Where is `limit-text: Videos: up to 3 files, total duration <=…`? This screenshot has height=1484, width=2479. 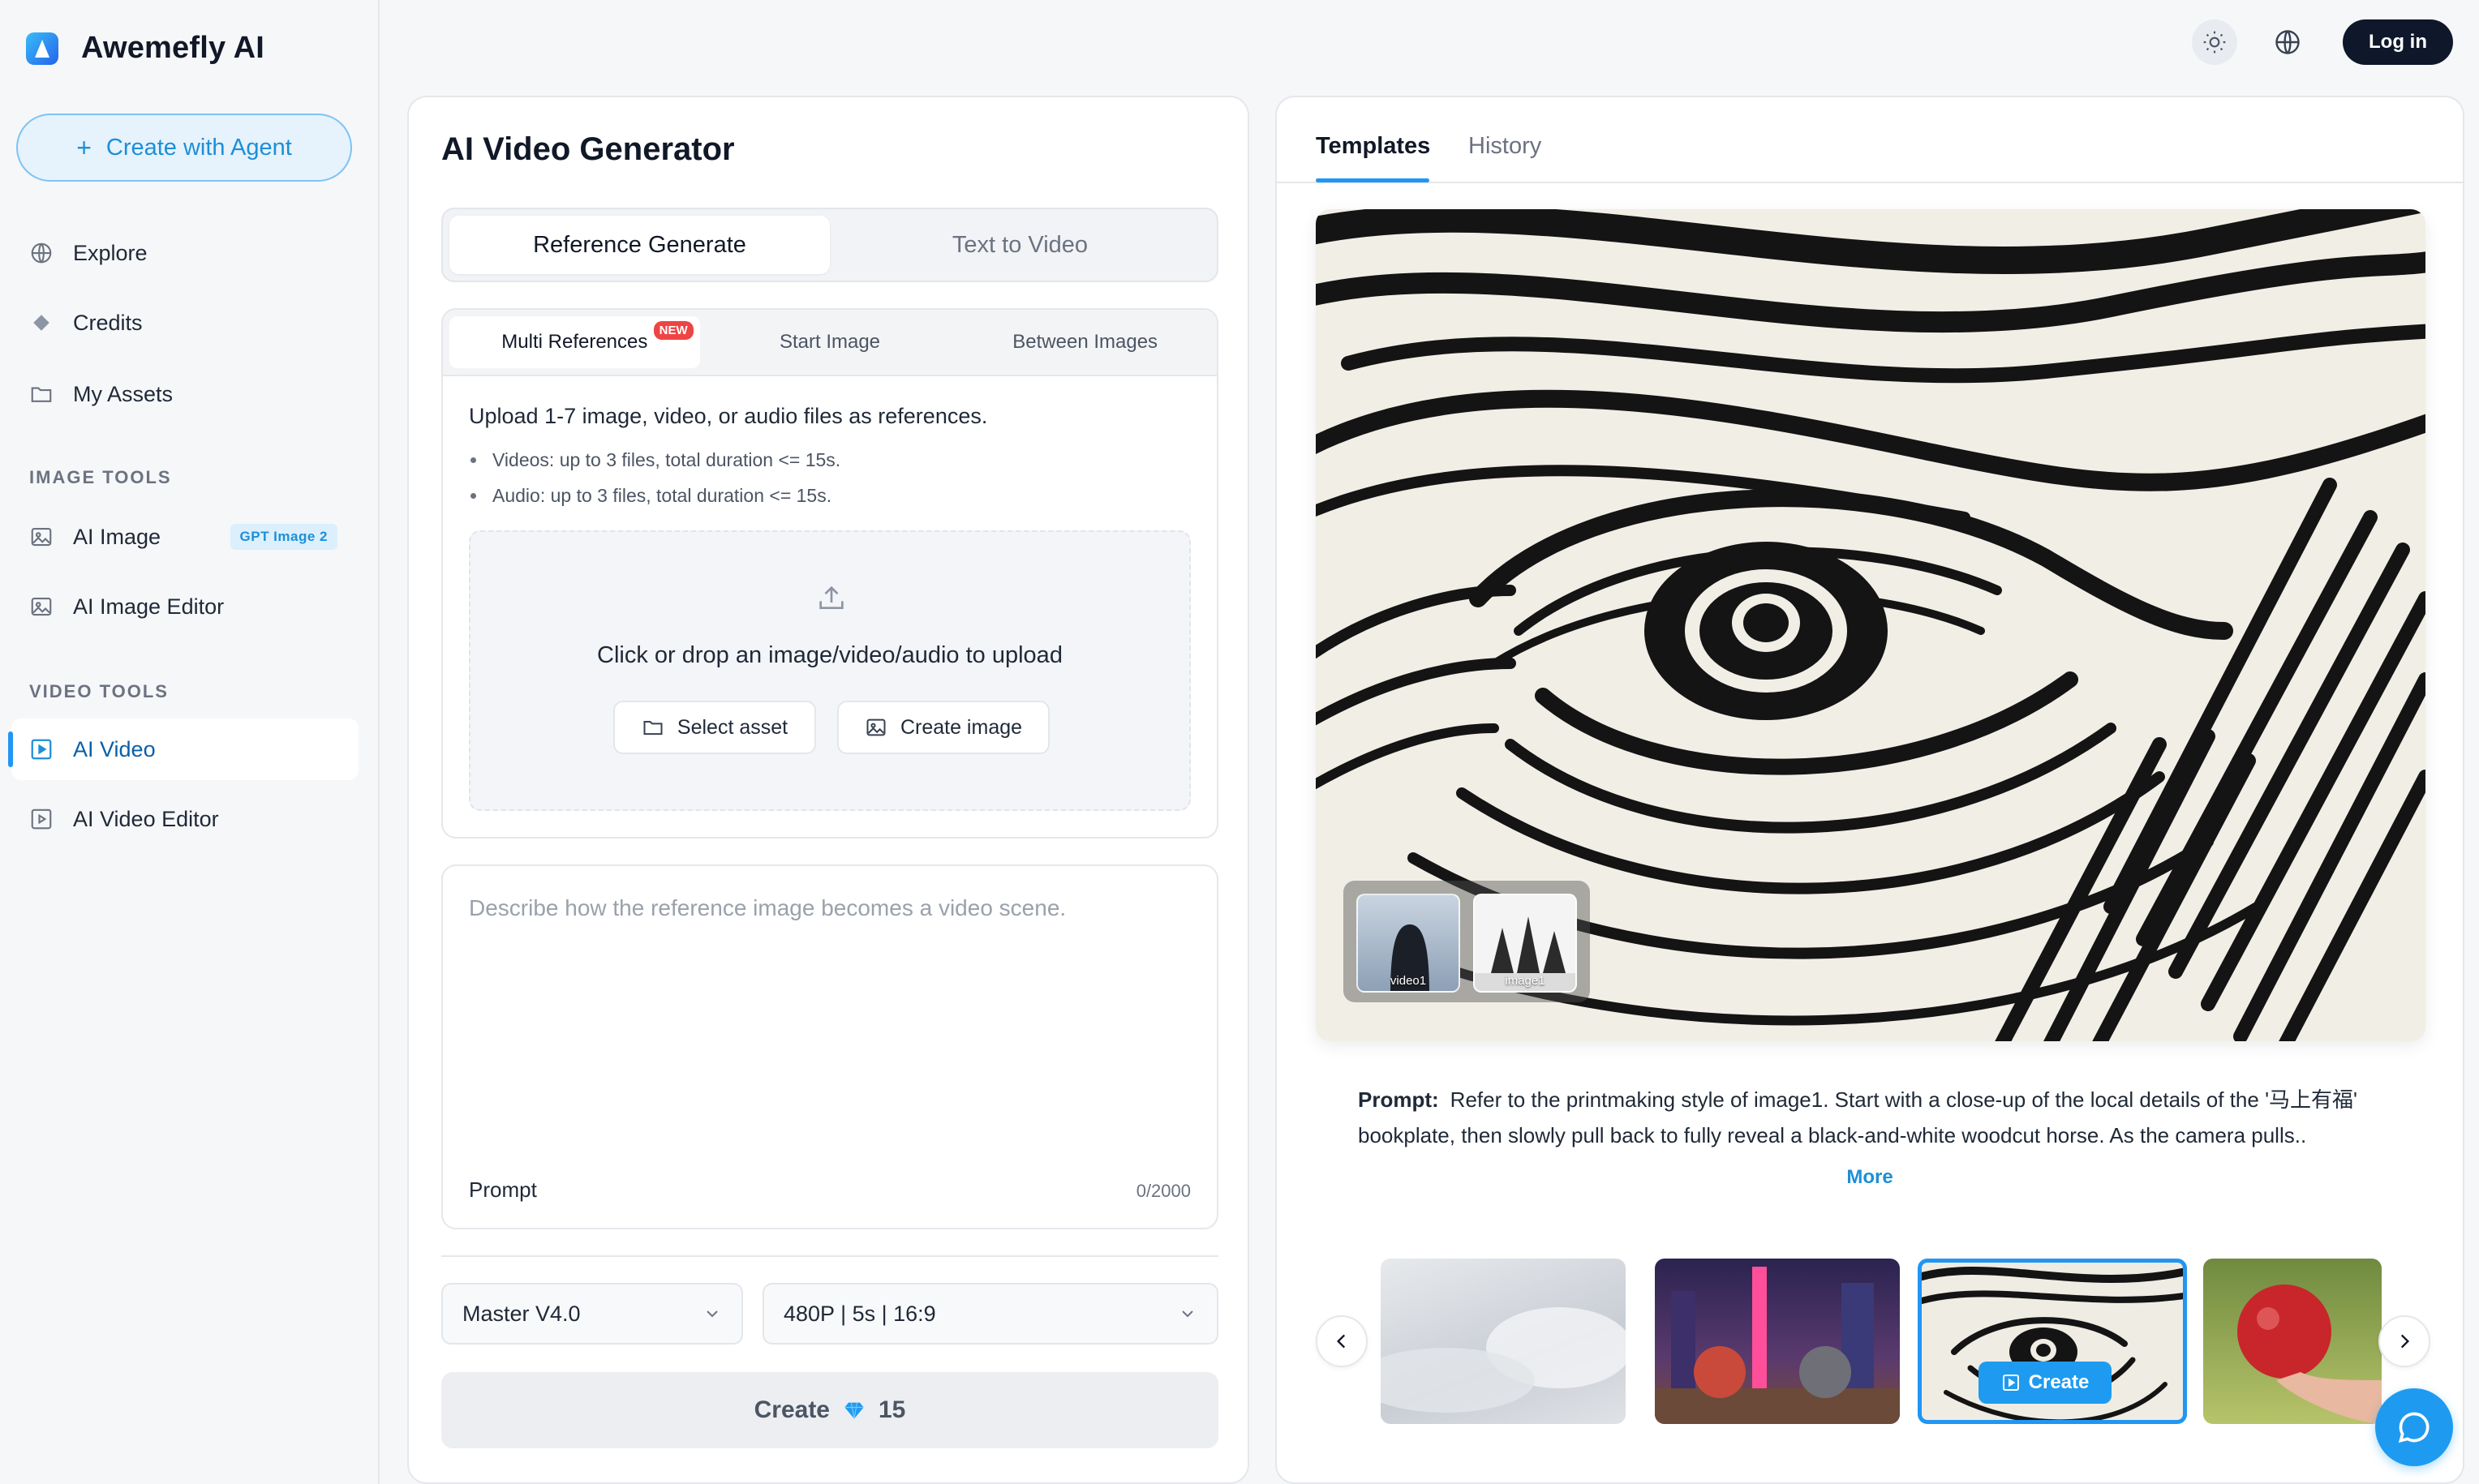
limit-text: Videos: up to 3 files, total duration <=… is located at coordinates (666, 459).